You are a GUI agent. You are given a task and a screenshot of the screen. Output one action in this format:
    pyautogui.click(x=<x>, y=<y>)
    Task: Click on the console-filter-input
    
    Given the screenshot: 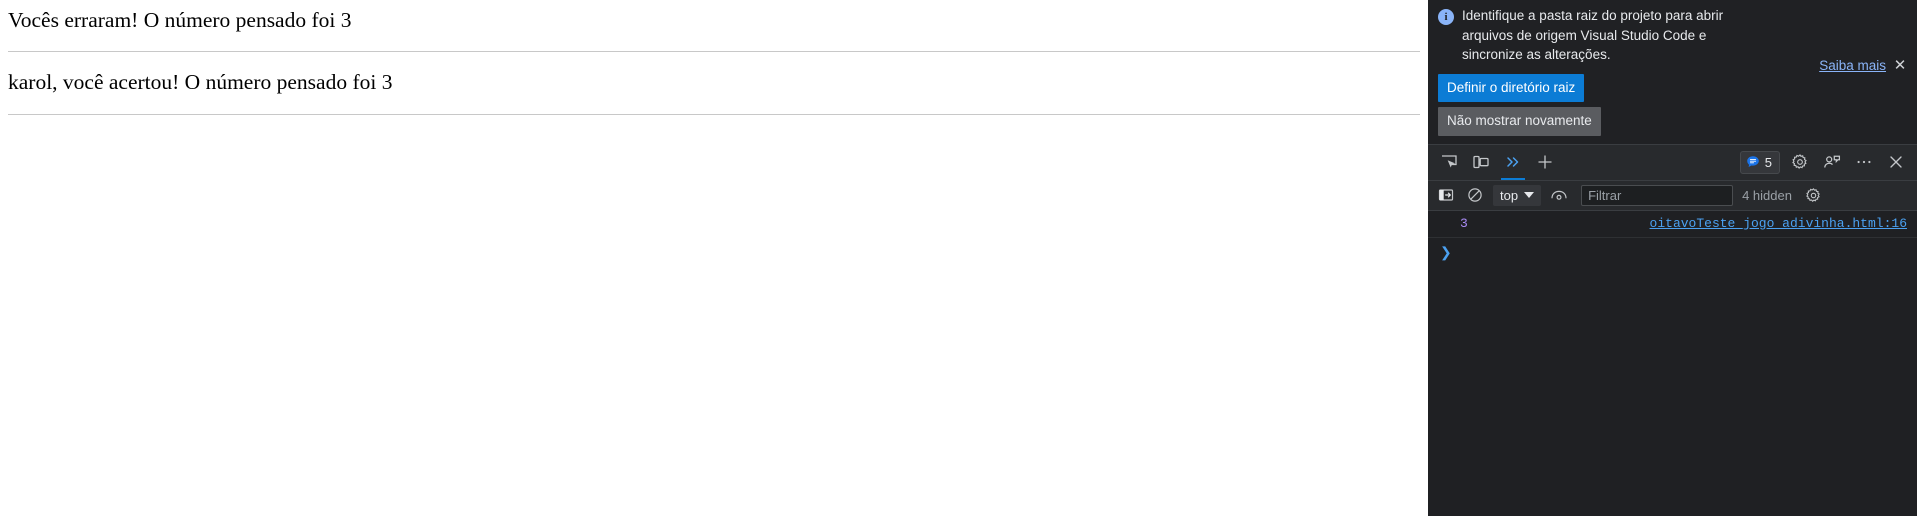 What is the action you would take?
    pyautogui.click(x=1657, y=195)
    